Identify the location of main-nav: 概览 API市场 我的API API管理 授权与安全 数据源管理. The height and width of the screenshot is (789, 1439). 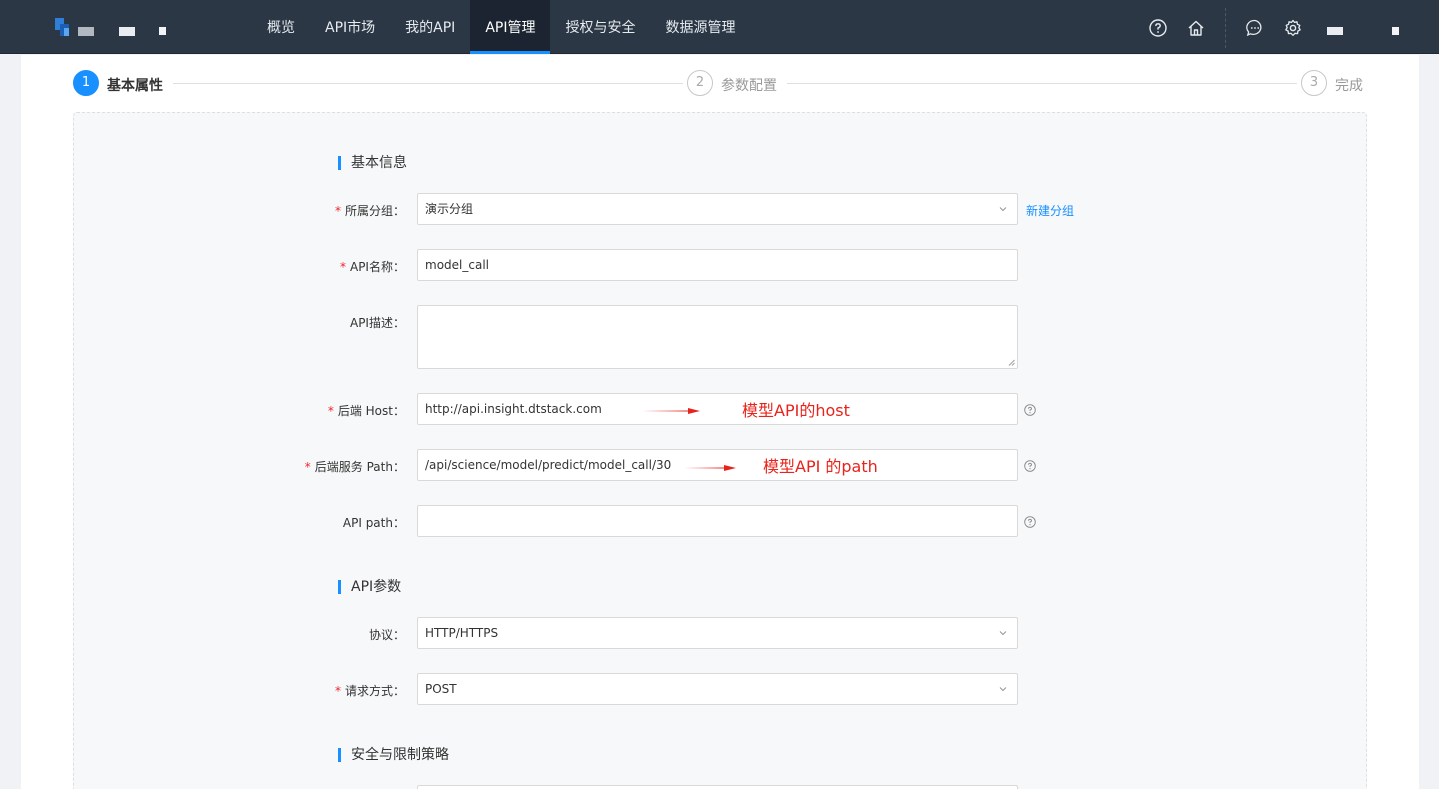
(501, 27).